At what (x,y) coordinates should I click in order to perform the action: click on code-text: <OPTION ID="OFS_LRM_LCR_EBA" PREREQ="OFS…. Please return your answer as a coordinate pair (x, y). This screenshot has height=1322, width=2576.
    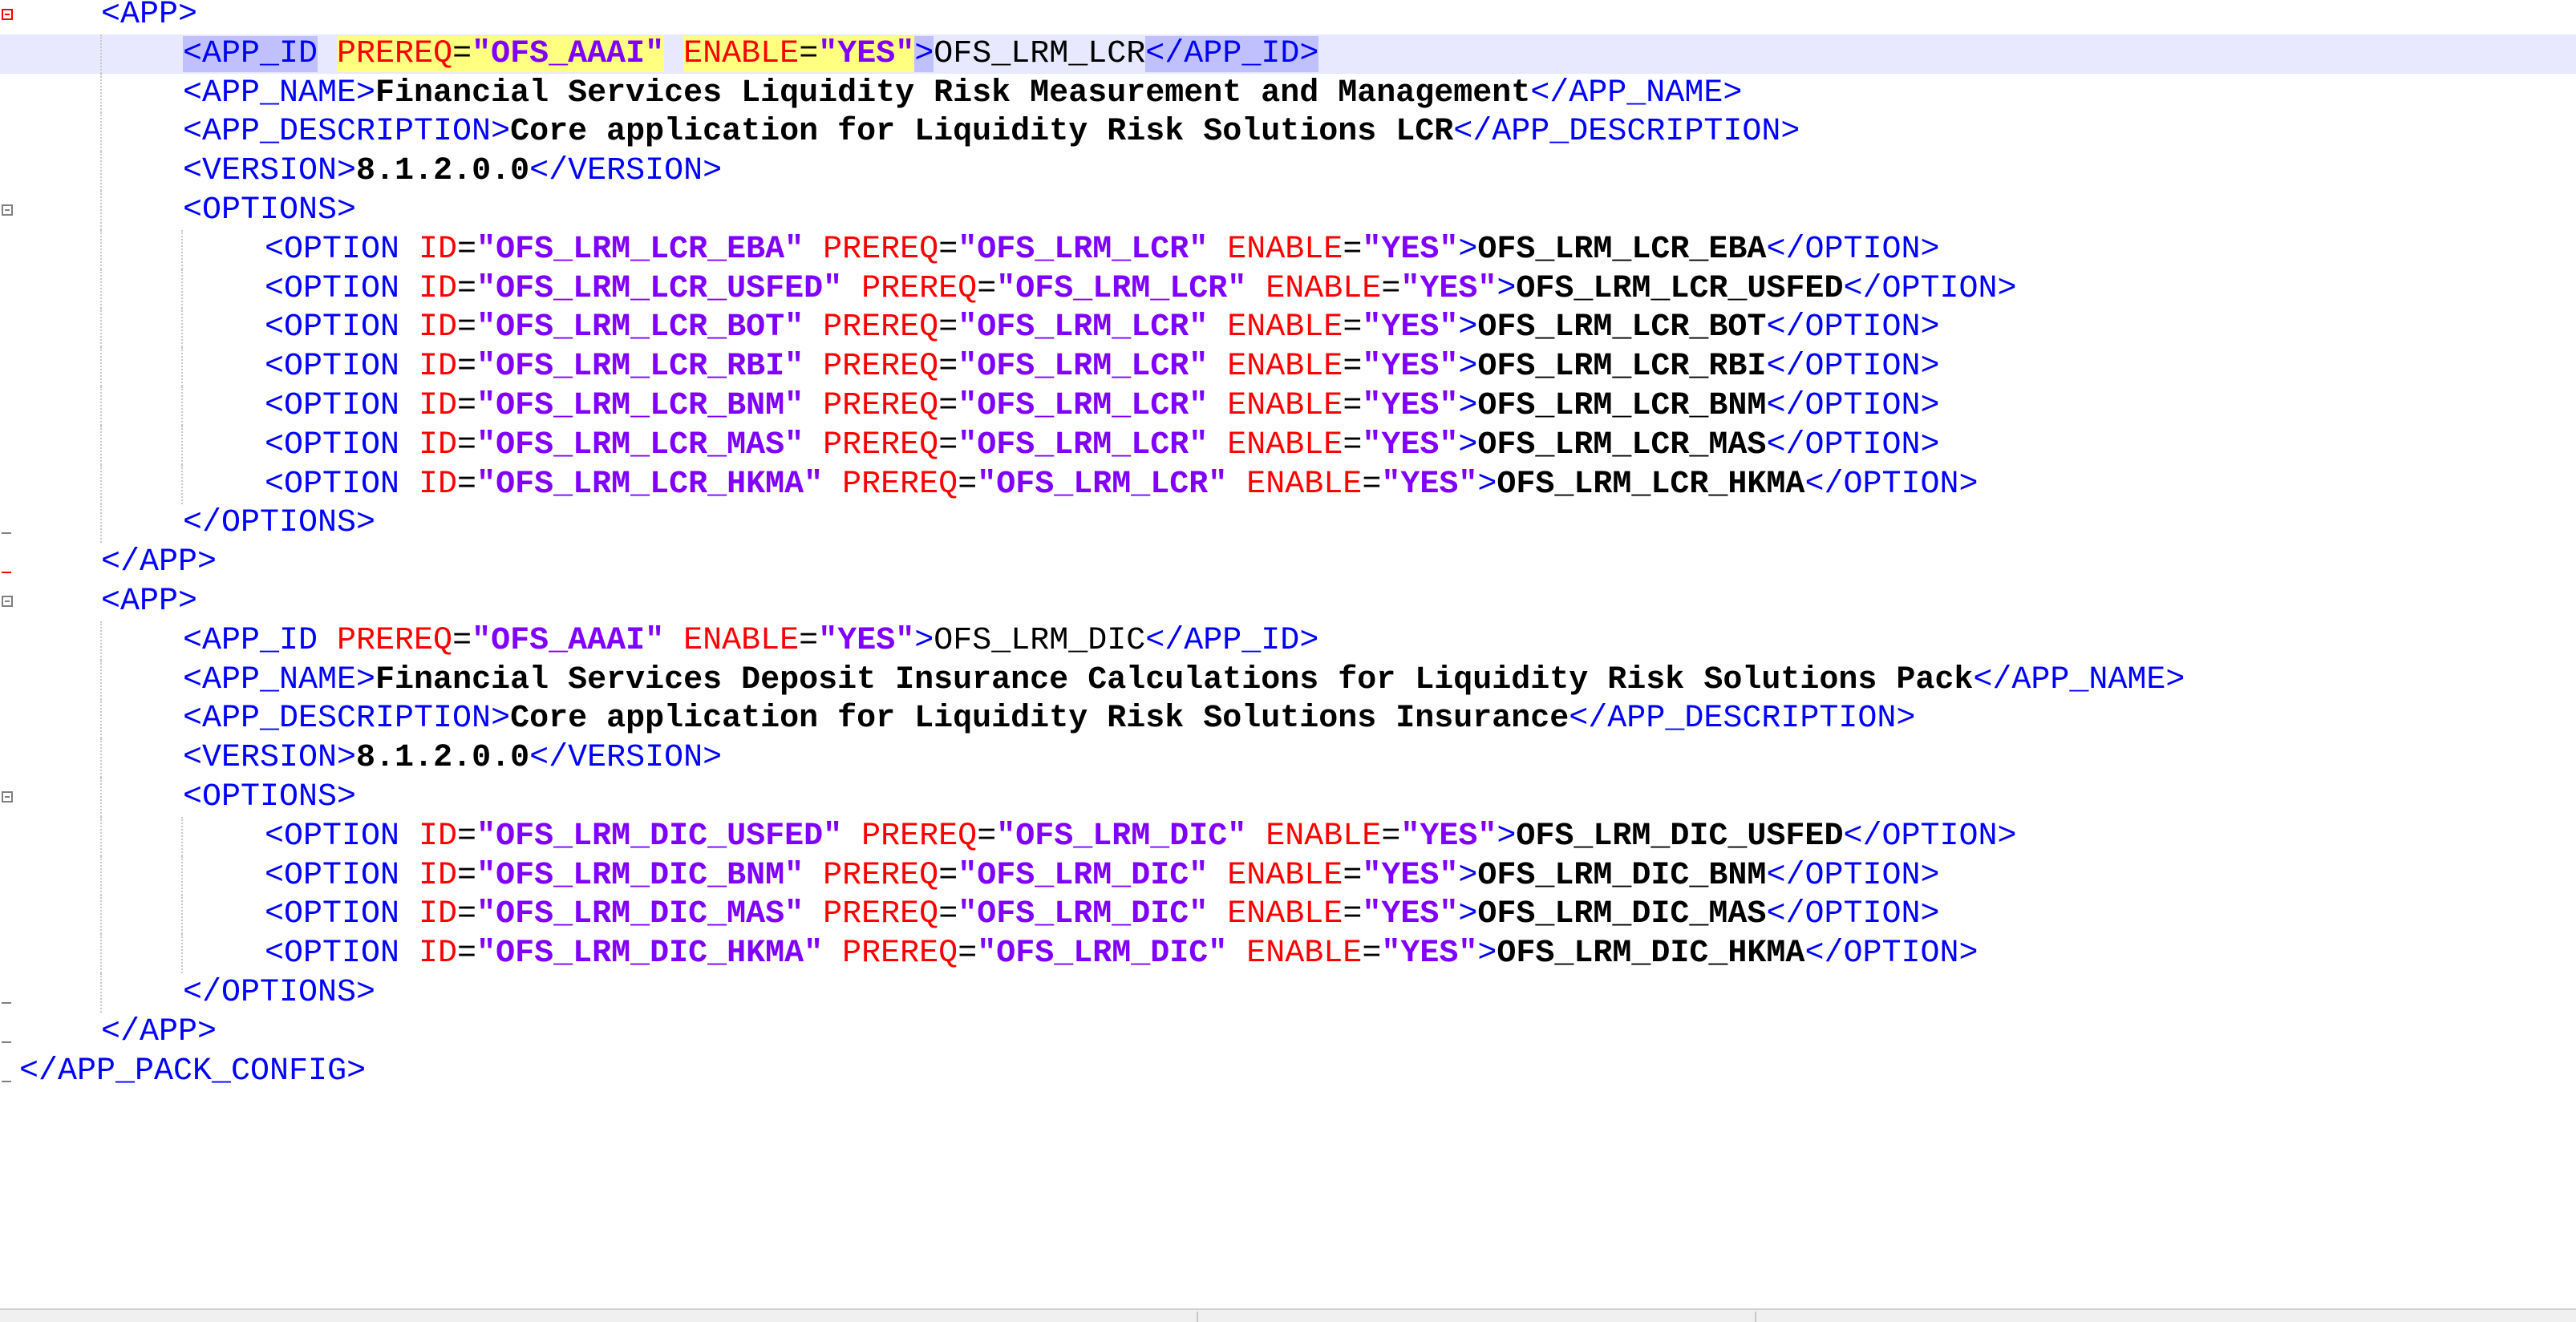
    Looking at the image, I should click on (1102, 250).